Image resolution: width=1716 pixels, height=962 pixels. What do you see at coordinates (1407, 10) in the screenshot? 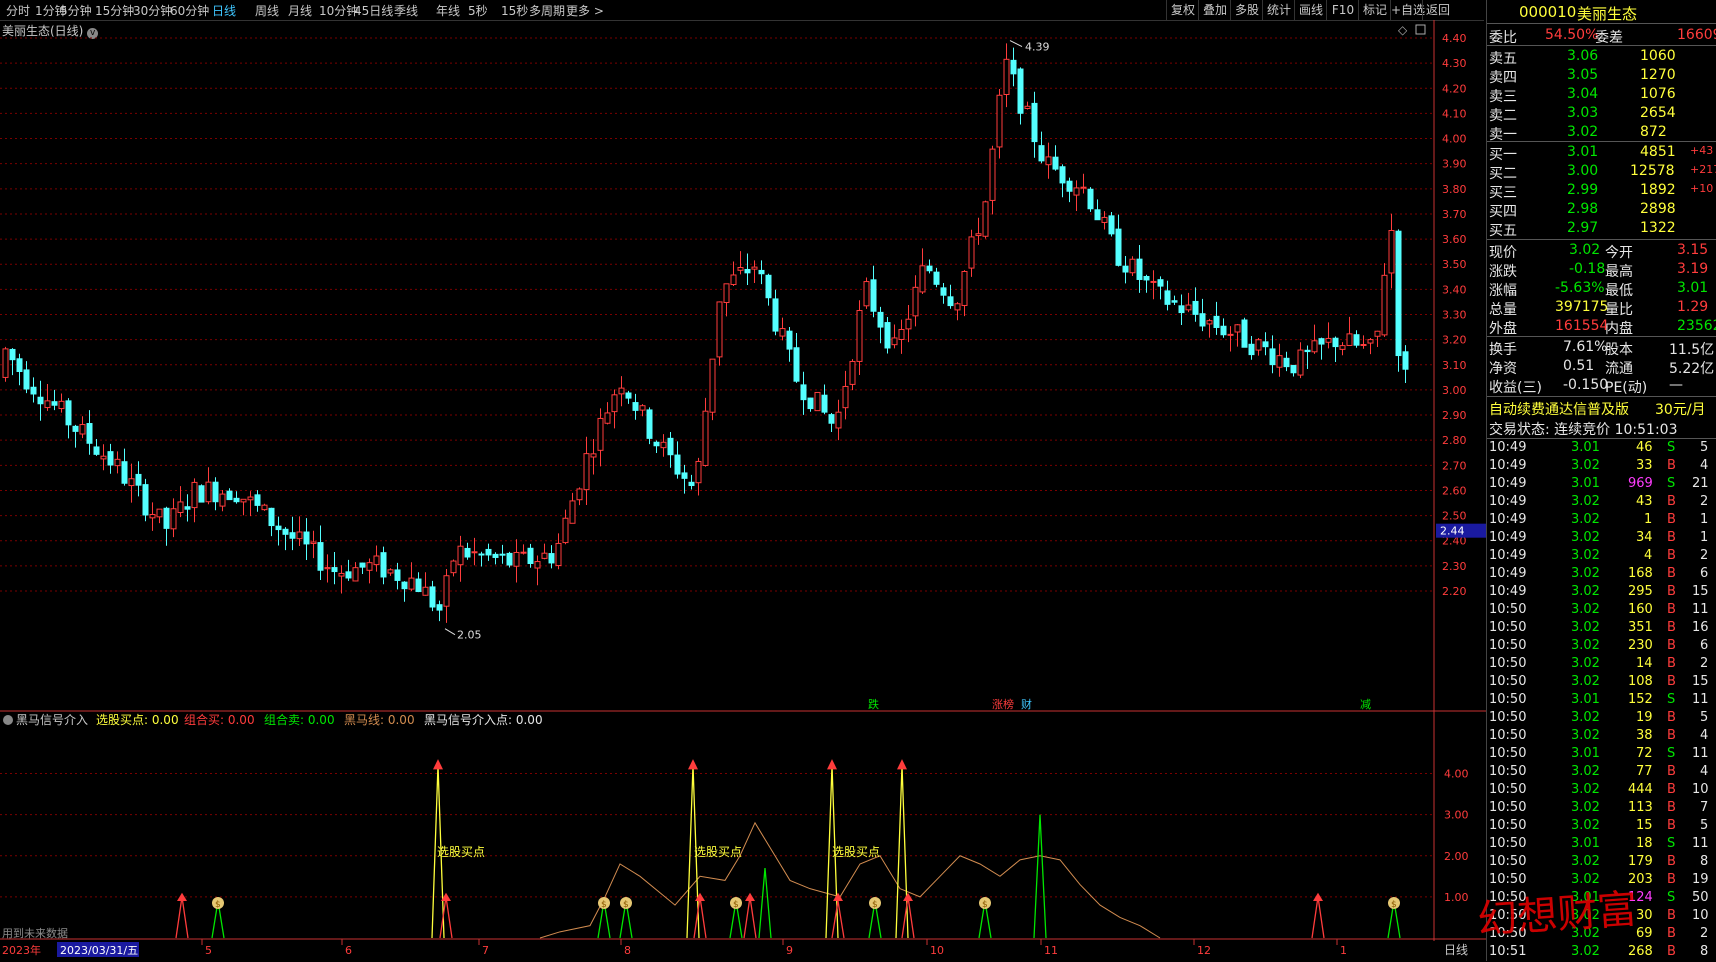
I see `toolbar-action-button: +自选` at bounding box center [1407, 10].